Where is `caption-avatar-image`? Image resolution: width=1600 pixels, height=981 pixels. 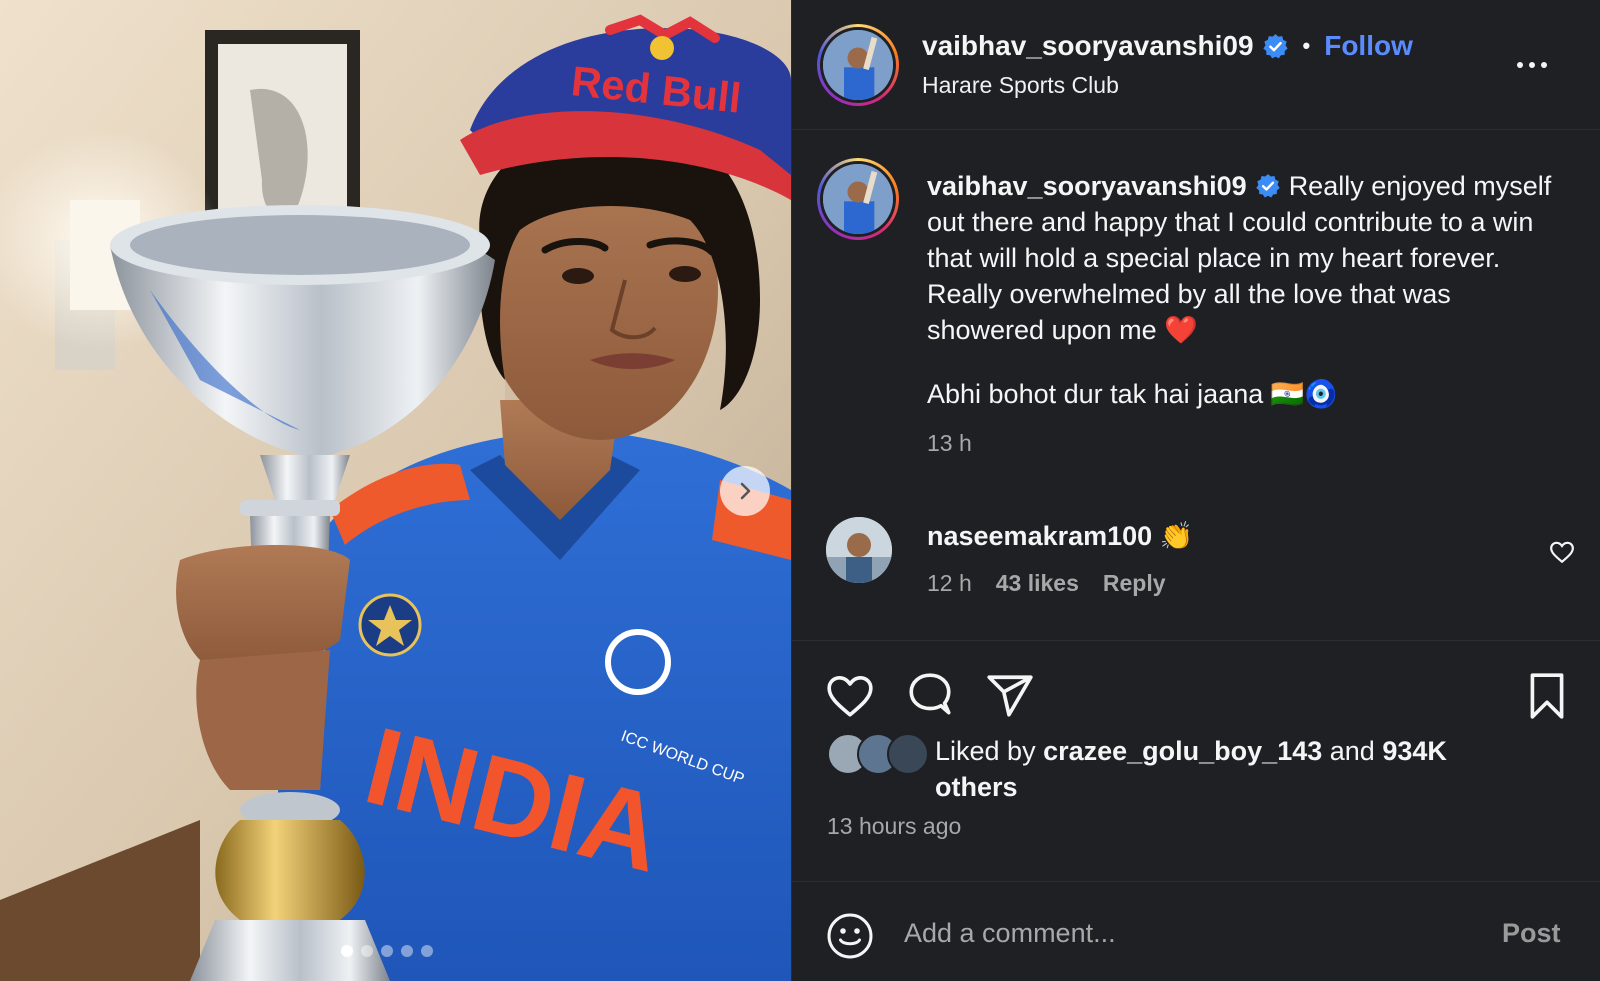 caption-avatar-image is located at coordinates (858, 199).